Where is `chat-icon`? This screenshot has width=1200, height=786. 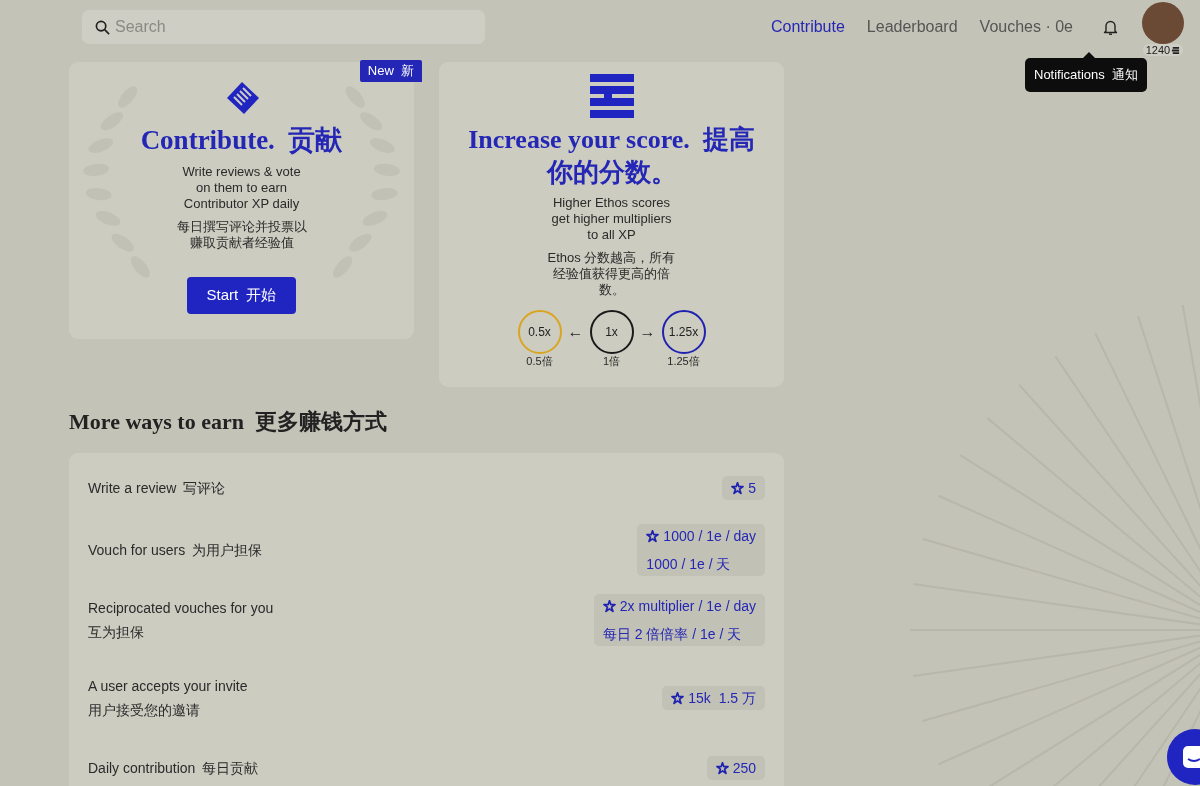
chat-icon is located at coordinates (1191, 757).